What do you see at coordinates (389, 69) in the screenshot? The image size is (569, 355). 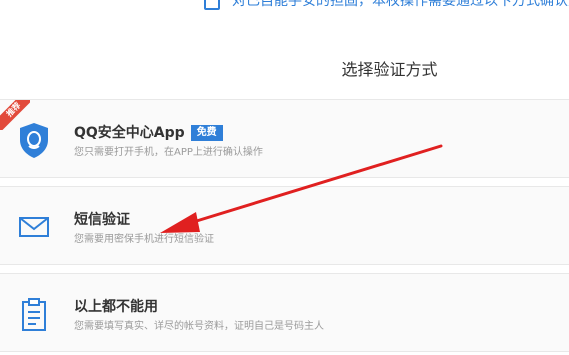 I see `page-title: 选择验证方式` at bounding box center [389, 69].